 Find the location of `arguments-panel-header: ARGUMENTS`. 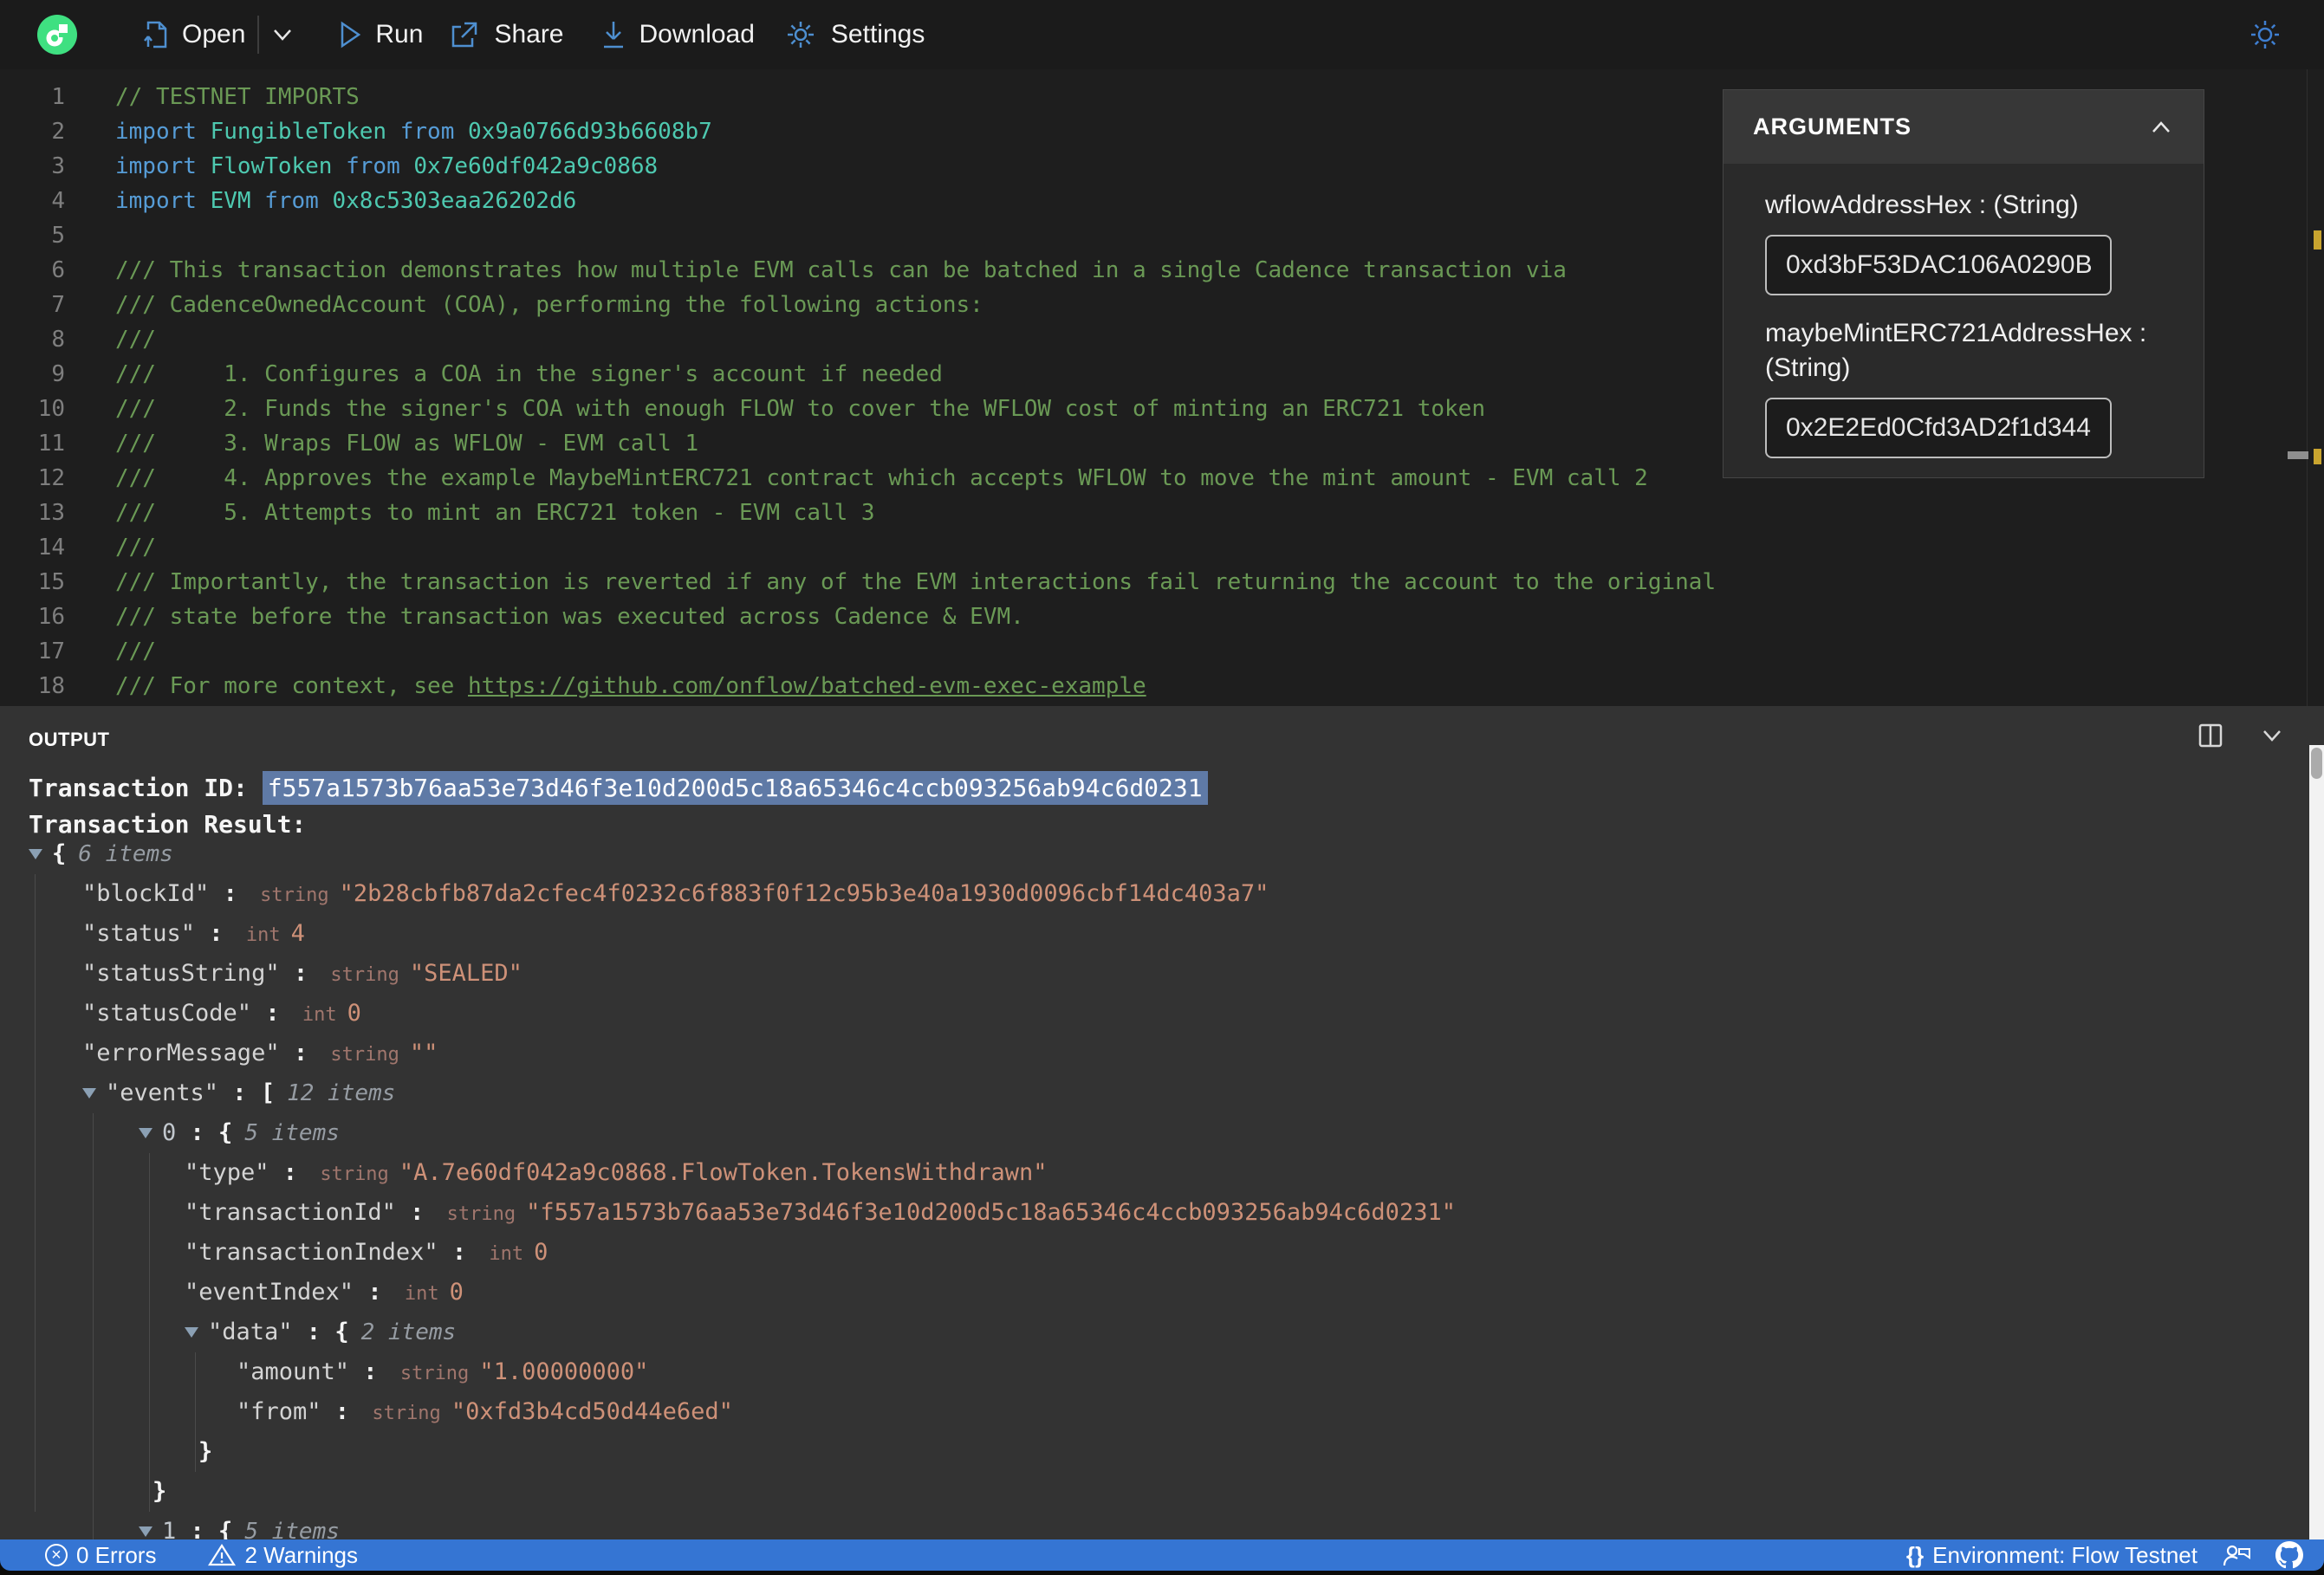

arguments-panel-header: ARGUMENTS is located at coordinates (1964, 127).